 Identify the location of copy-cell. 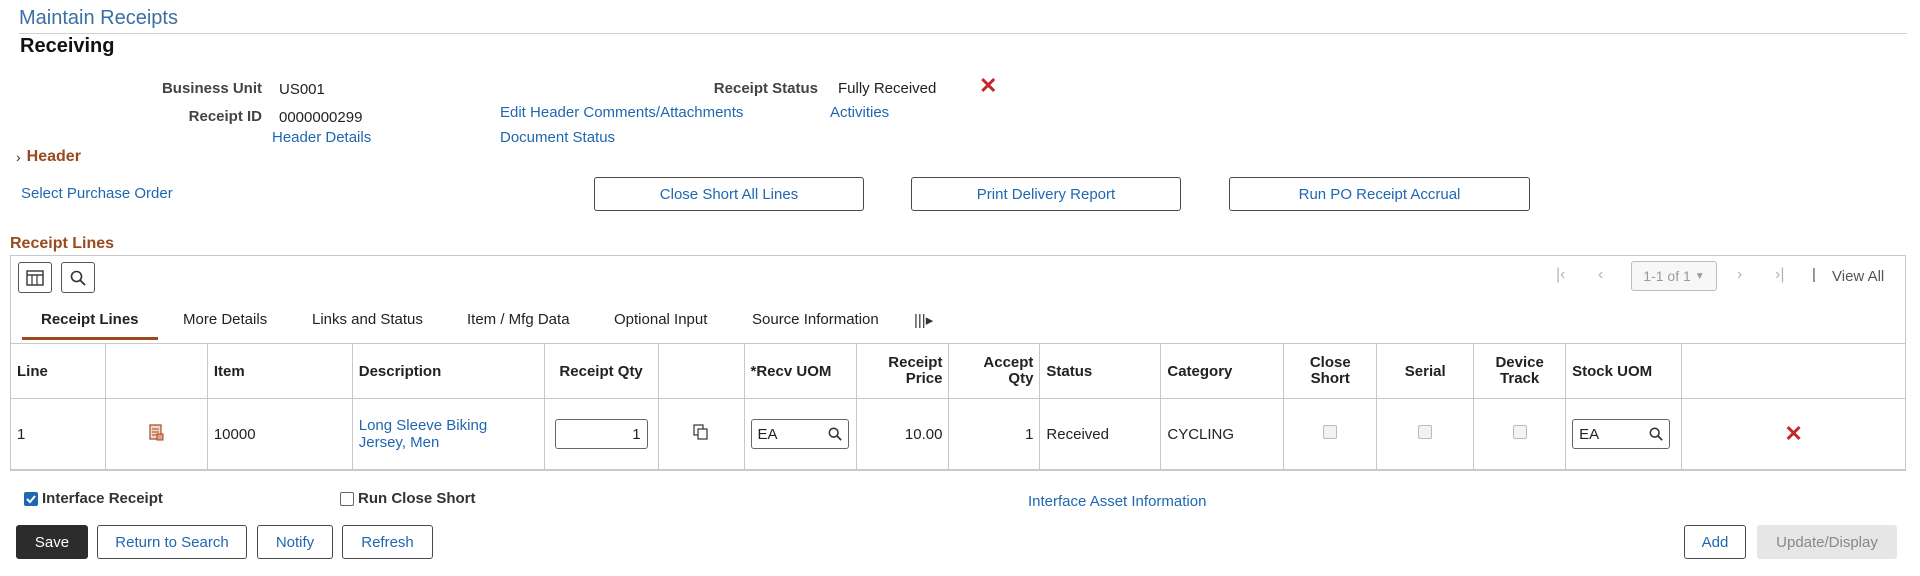
(701, 434).